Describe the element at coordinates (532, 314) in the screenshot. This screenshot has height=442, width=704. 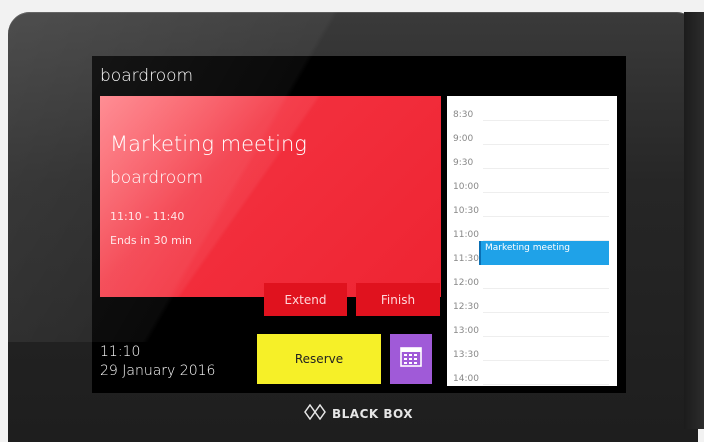
I see `time-slot: 12:30` at that location.